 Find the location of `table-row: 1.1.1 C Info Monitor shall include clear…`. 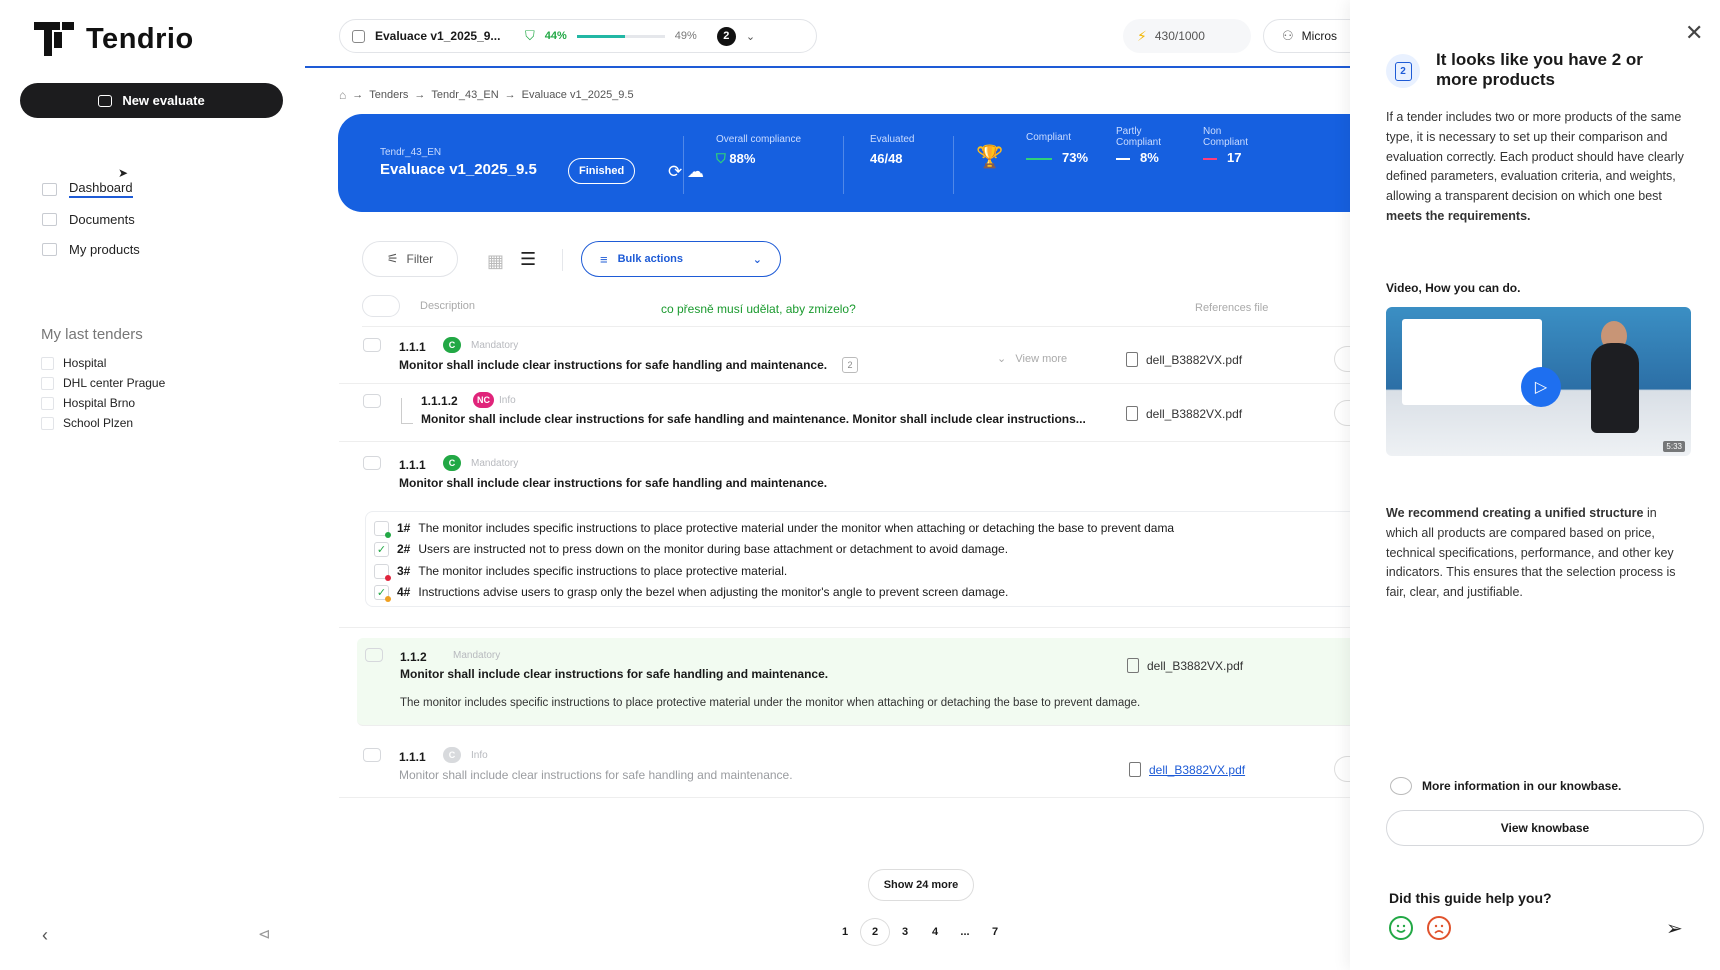

table-row: 1.1.1 C Info Monitor shall include clear… is located at coordinates (844, 767).